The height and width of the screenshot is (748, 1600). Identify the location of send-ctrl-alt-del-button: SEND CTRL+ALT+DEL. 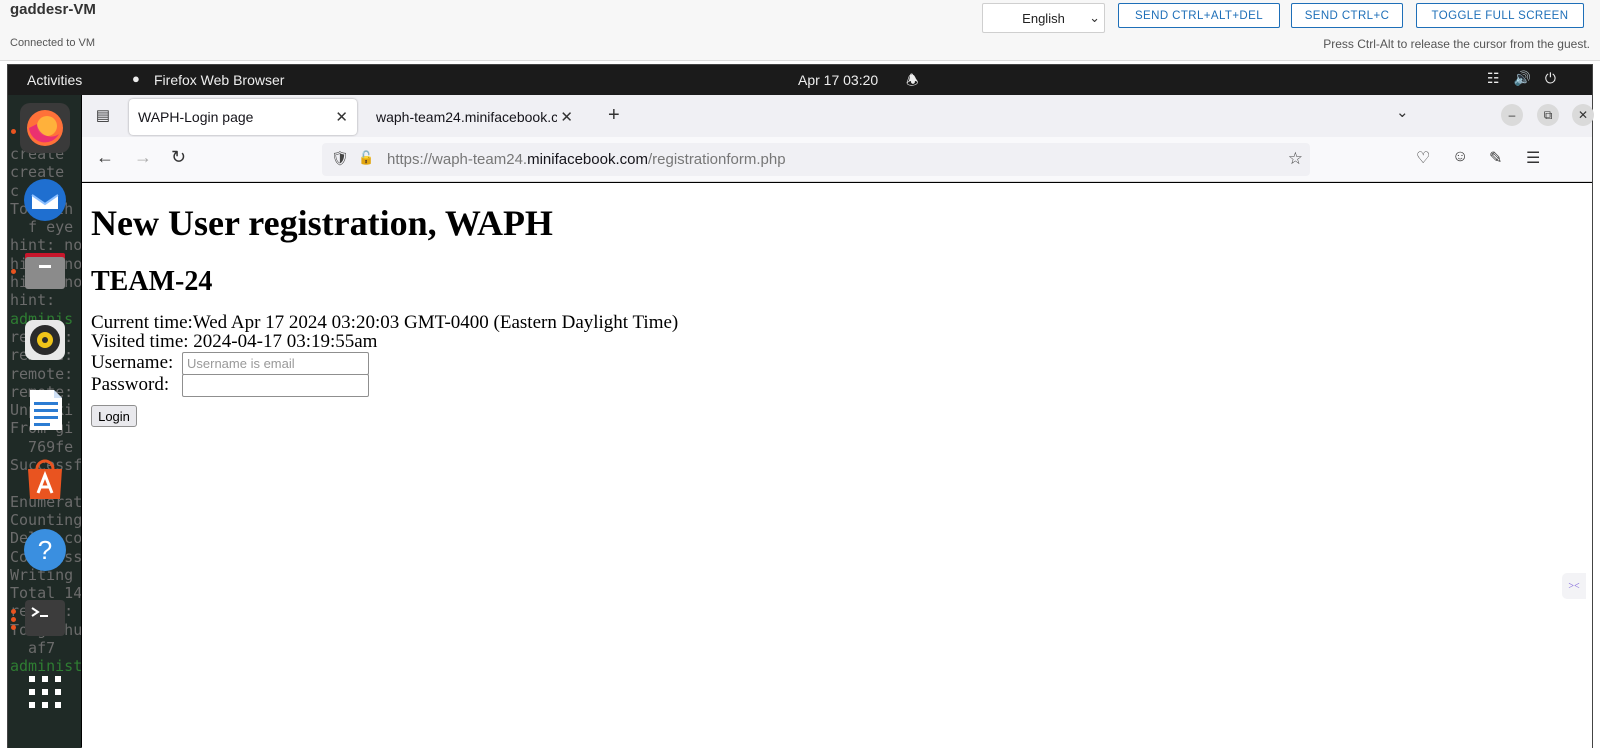
(1199, 15).